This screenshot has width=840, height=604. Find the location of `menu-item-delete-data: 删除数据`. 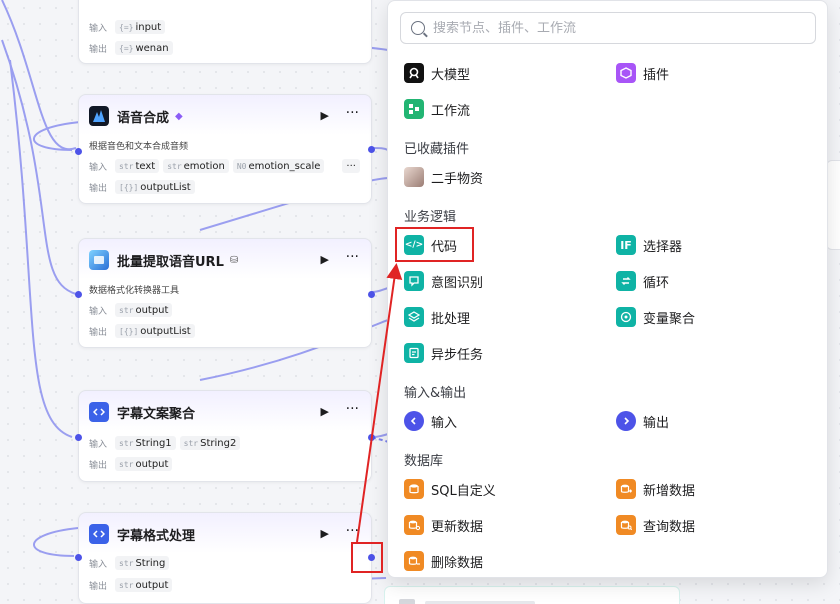

menu-item-delete-data: 删除数据 is located at coordinates (443, 561).